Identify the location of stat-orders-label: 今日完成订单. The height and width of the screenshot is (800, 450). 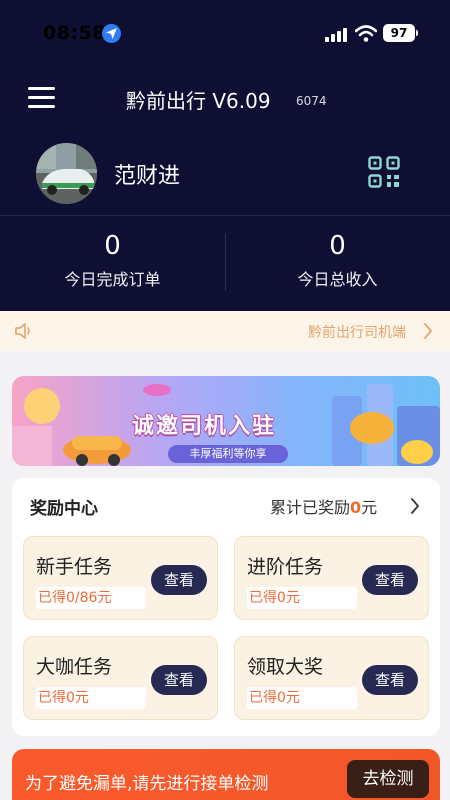
(112, 279).